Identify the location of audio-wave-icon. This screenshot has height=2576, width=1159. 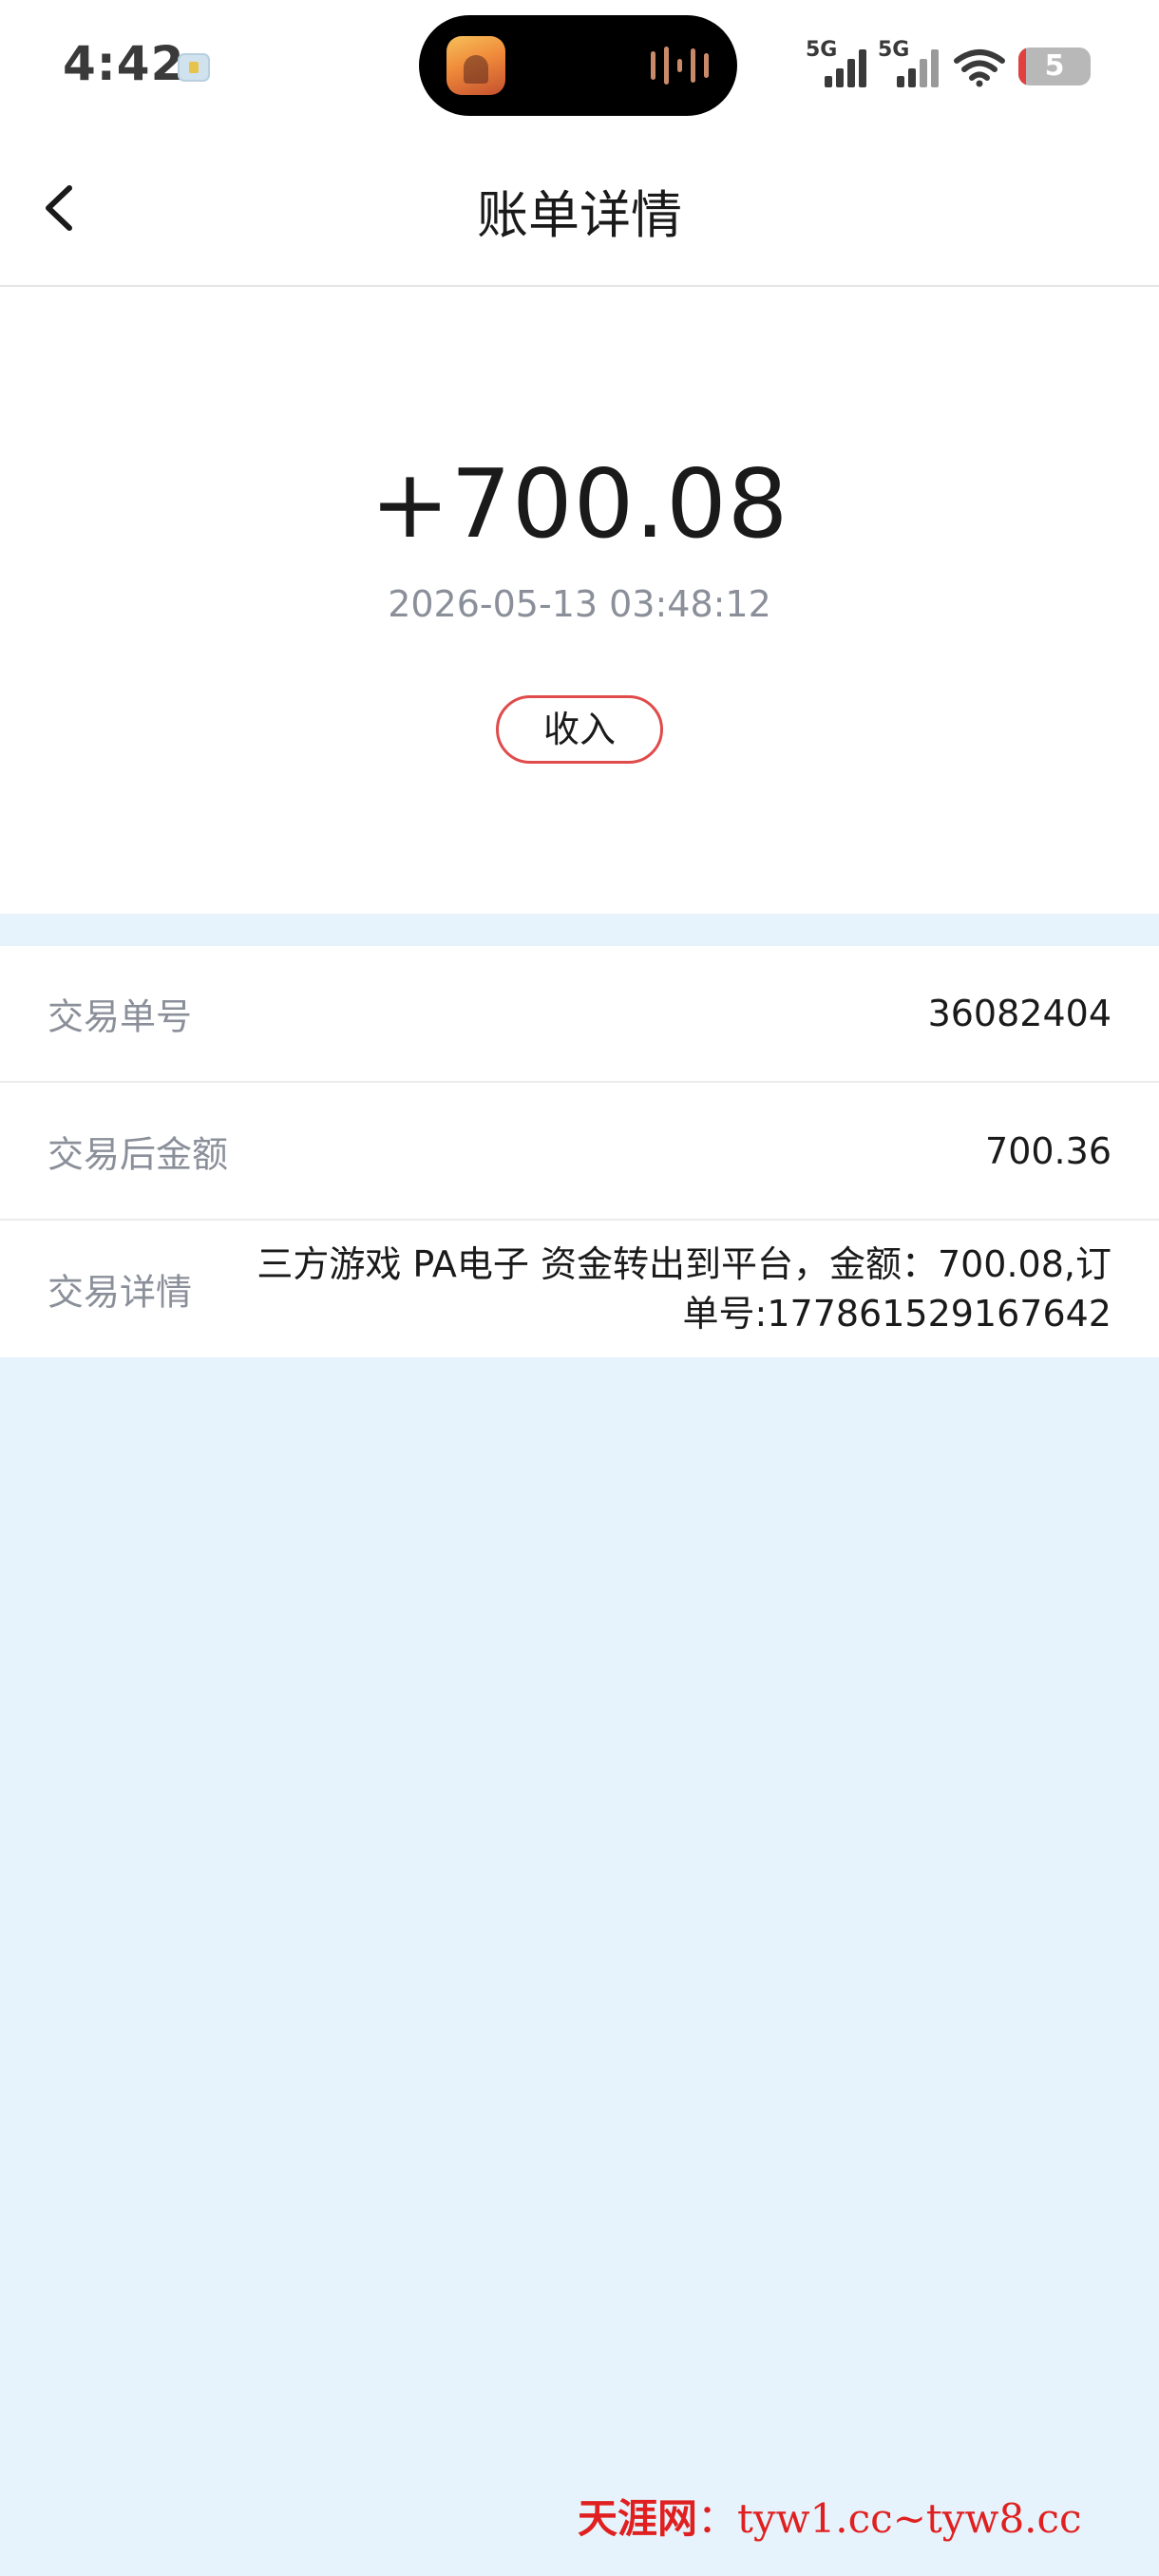
(680, 65).